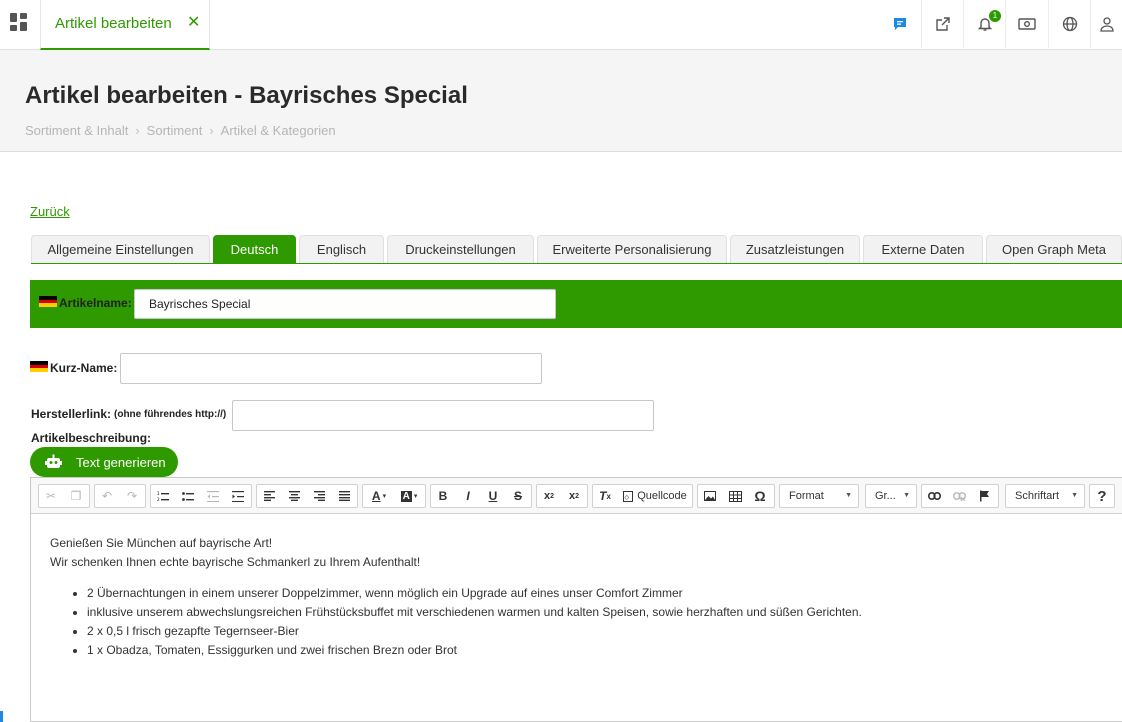  I want to click on open-tab-artikel-bearbeiten: Artikel bearbeiten ✕, so click(125, 25).